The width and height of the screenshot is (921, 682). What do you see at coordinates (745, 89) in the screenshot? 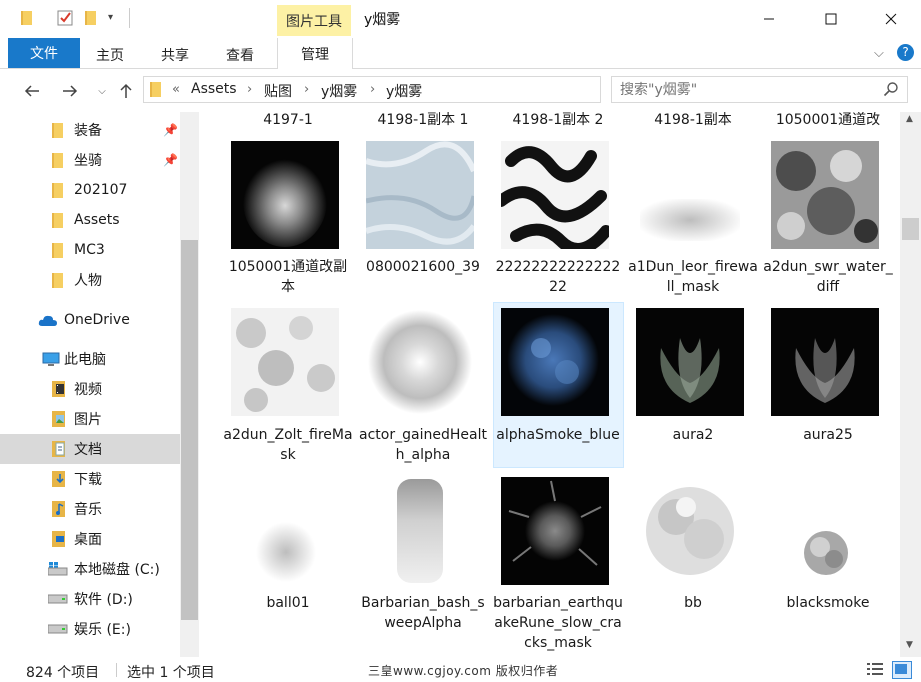
I see `search-input` at bounding box center [745, 89].